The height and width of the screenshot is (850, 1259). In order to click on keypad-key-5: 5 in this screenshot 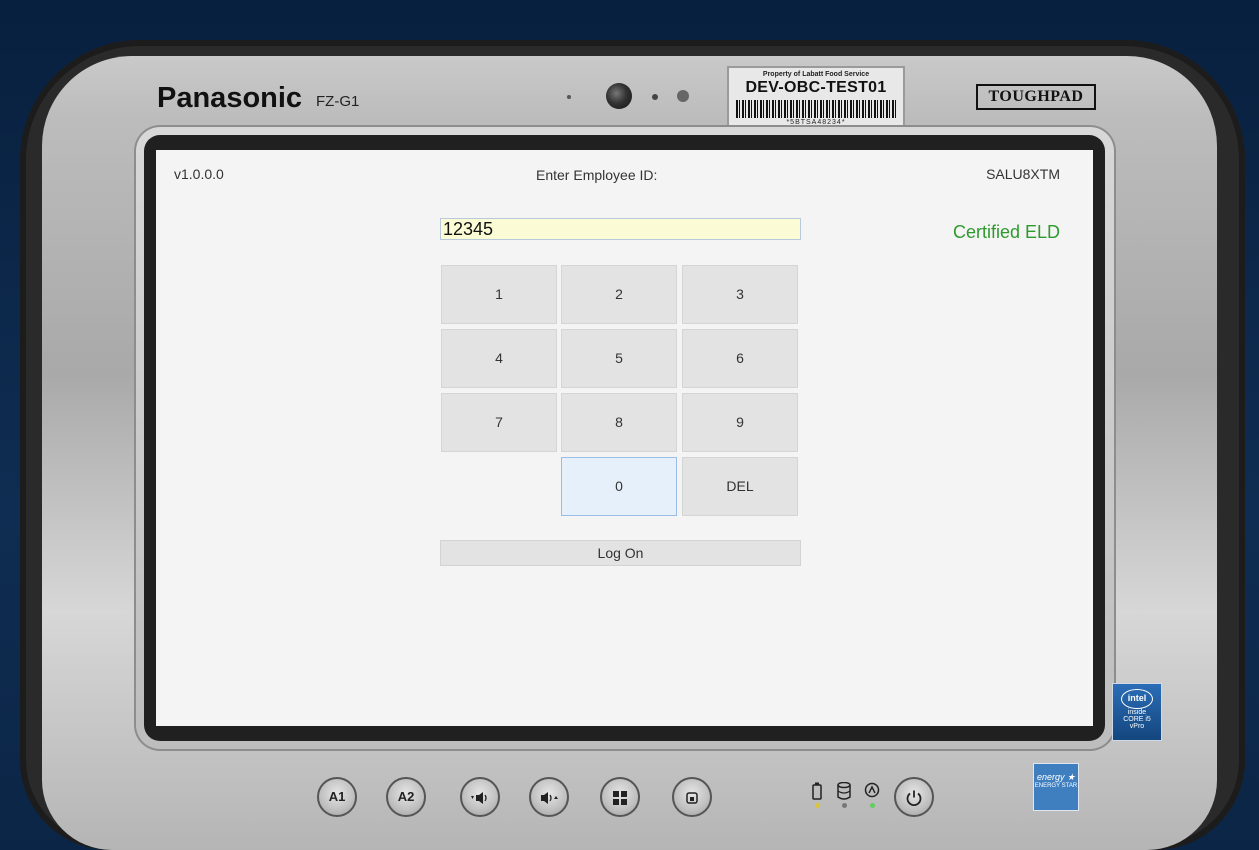, I will do `click(619, 358)`.